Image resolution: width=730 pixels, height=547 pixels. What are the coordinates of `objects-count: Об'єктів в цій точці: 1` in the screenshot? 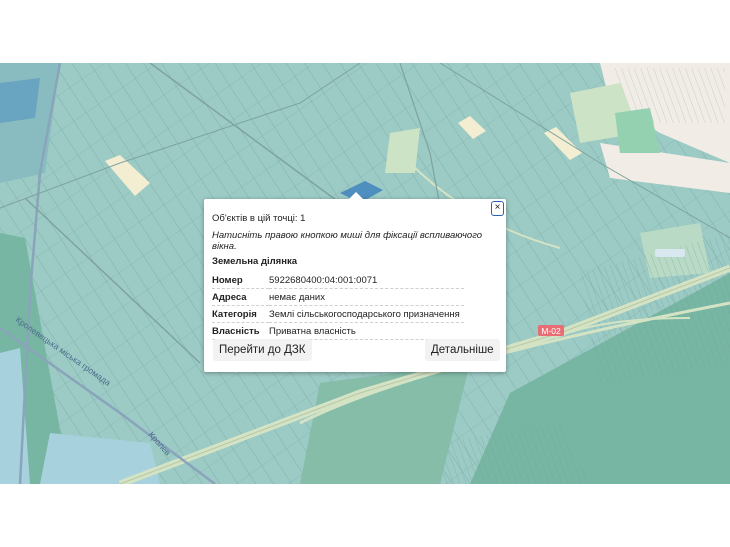 It's located at (259, 218).